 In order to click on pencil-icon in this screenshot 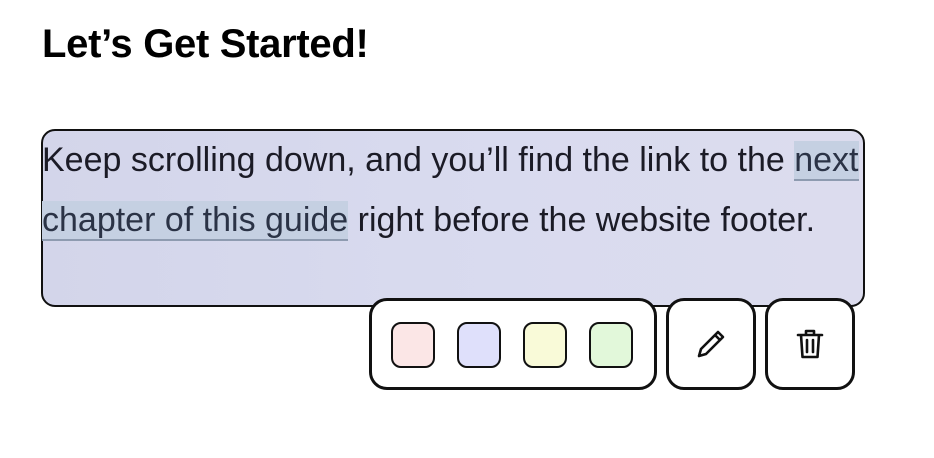, I will do `click(711, 344)`.